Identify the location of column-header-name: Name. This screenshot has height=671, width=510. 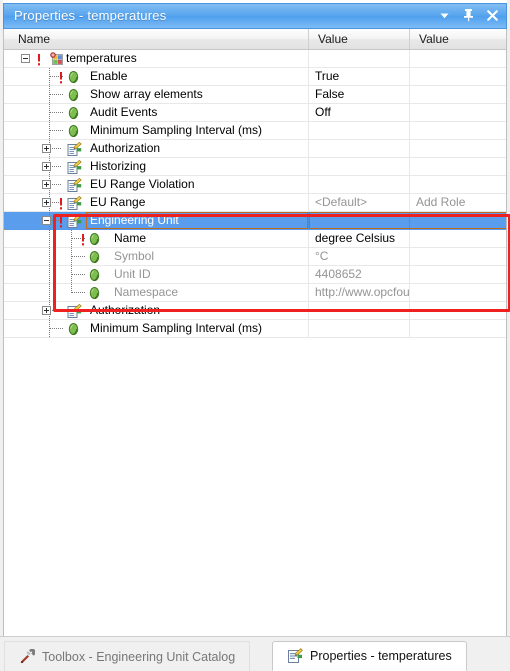
(31, 39).